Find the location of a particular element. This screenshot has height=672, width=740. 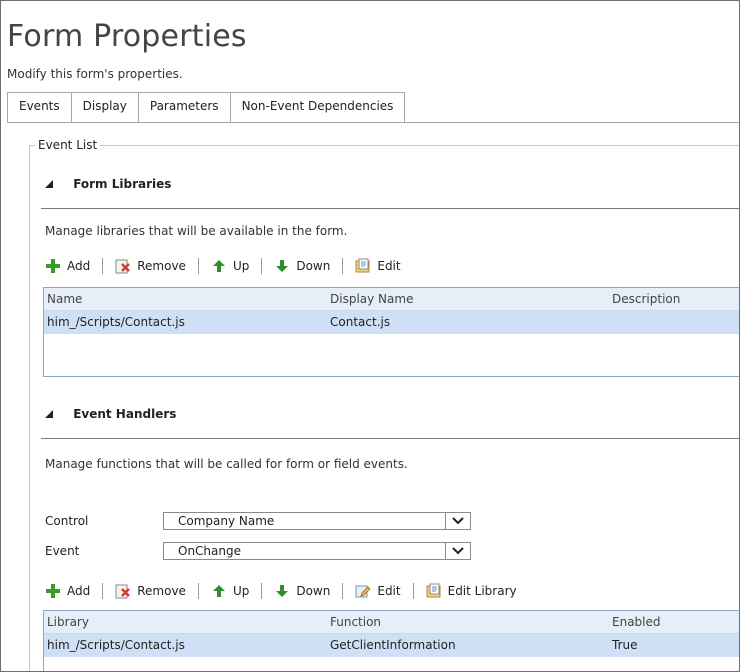

event-handlers-header: Event Handlers is located at coordinates (110, 414).